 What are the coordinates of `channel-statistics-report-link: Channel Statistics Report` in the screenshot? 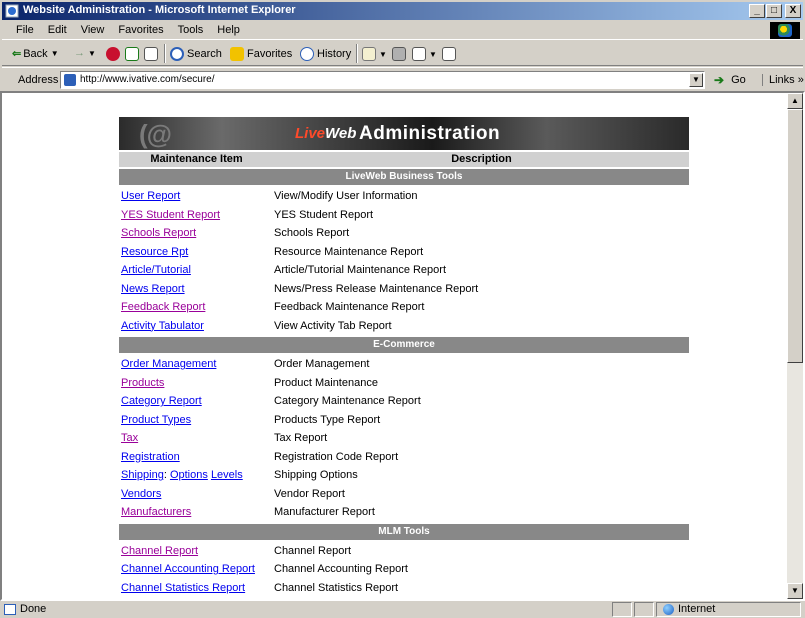 It's located at (183, 588).